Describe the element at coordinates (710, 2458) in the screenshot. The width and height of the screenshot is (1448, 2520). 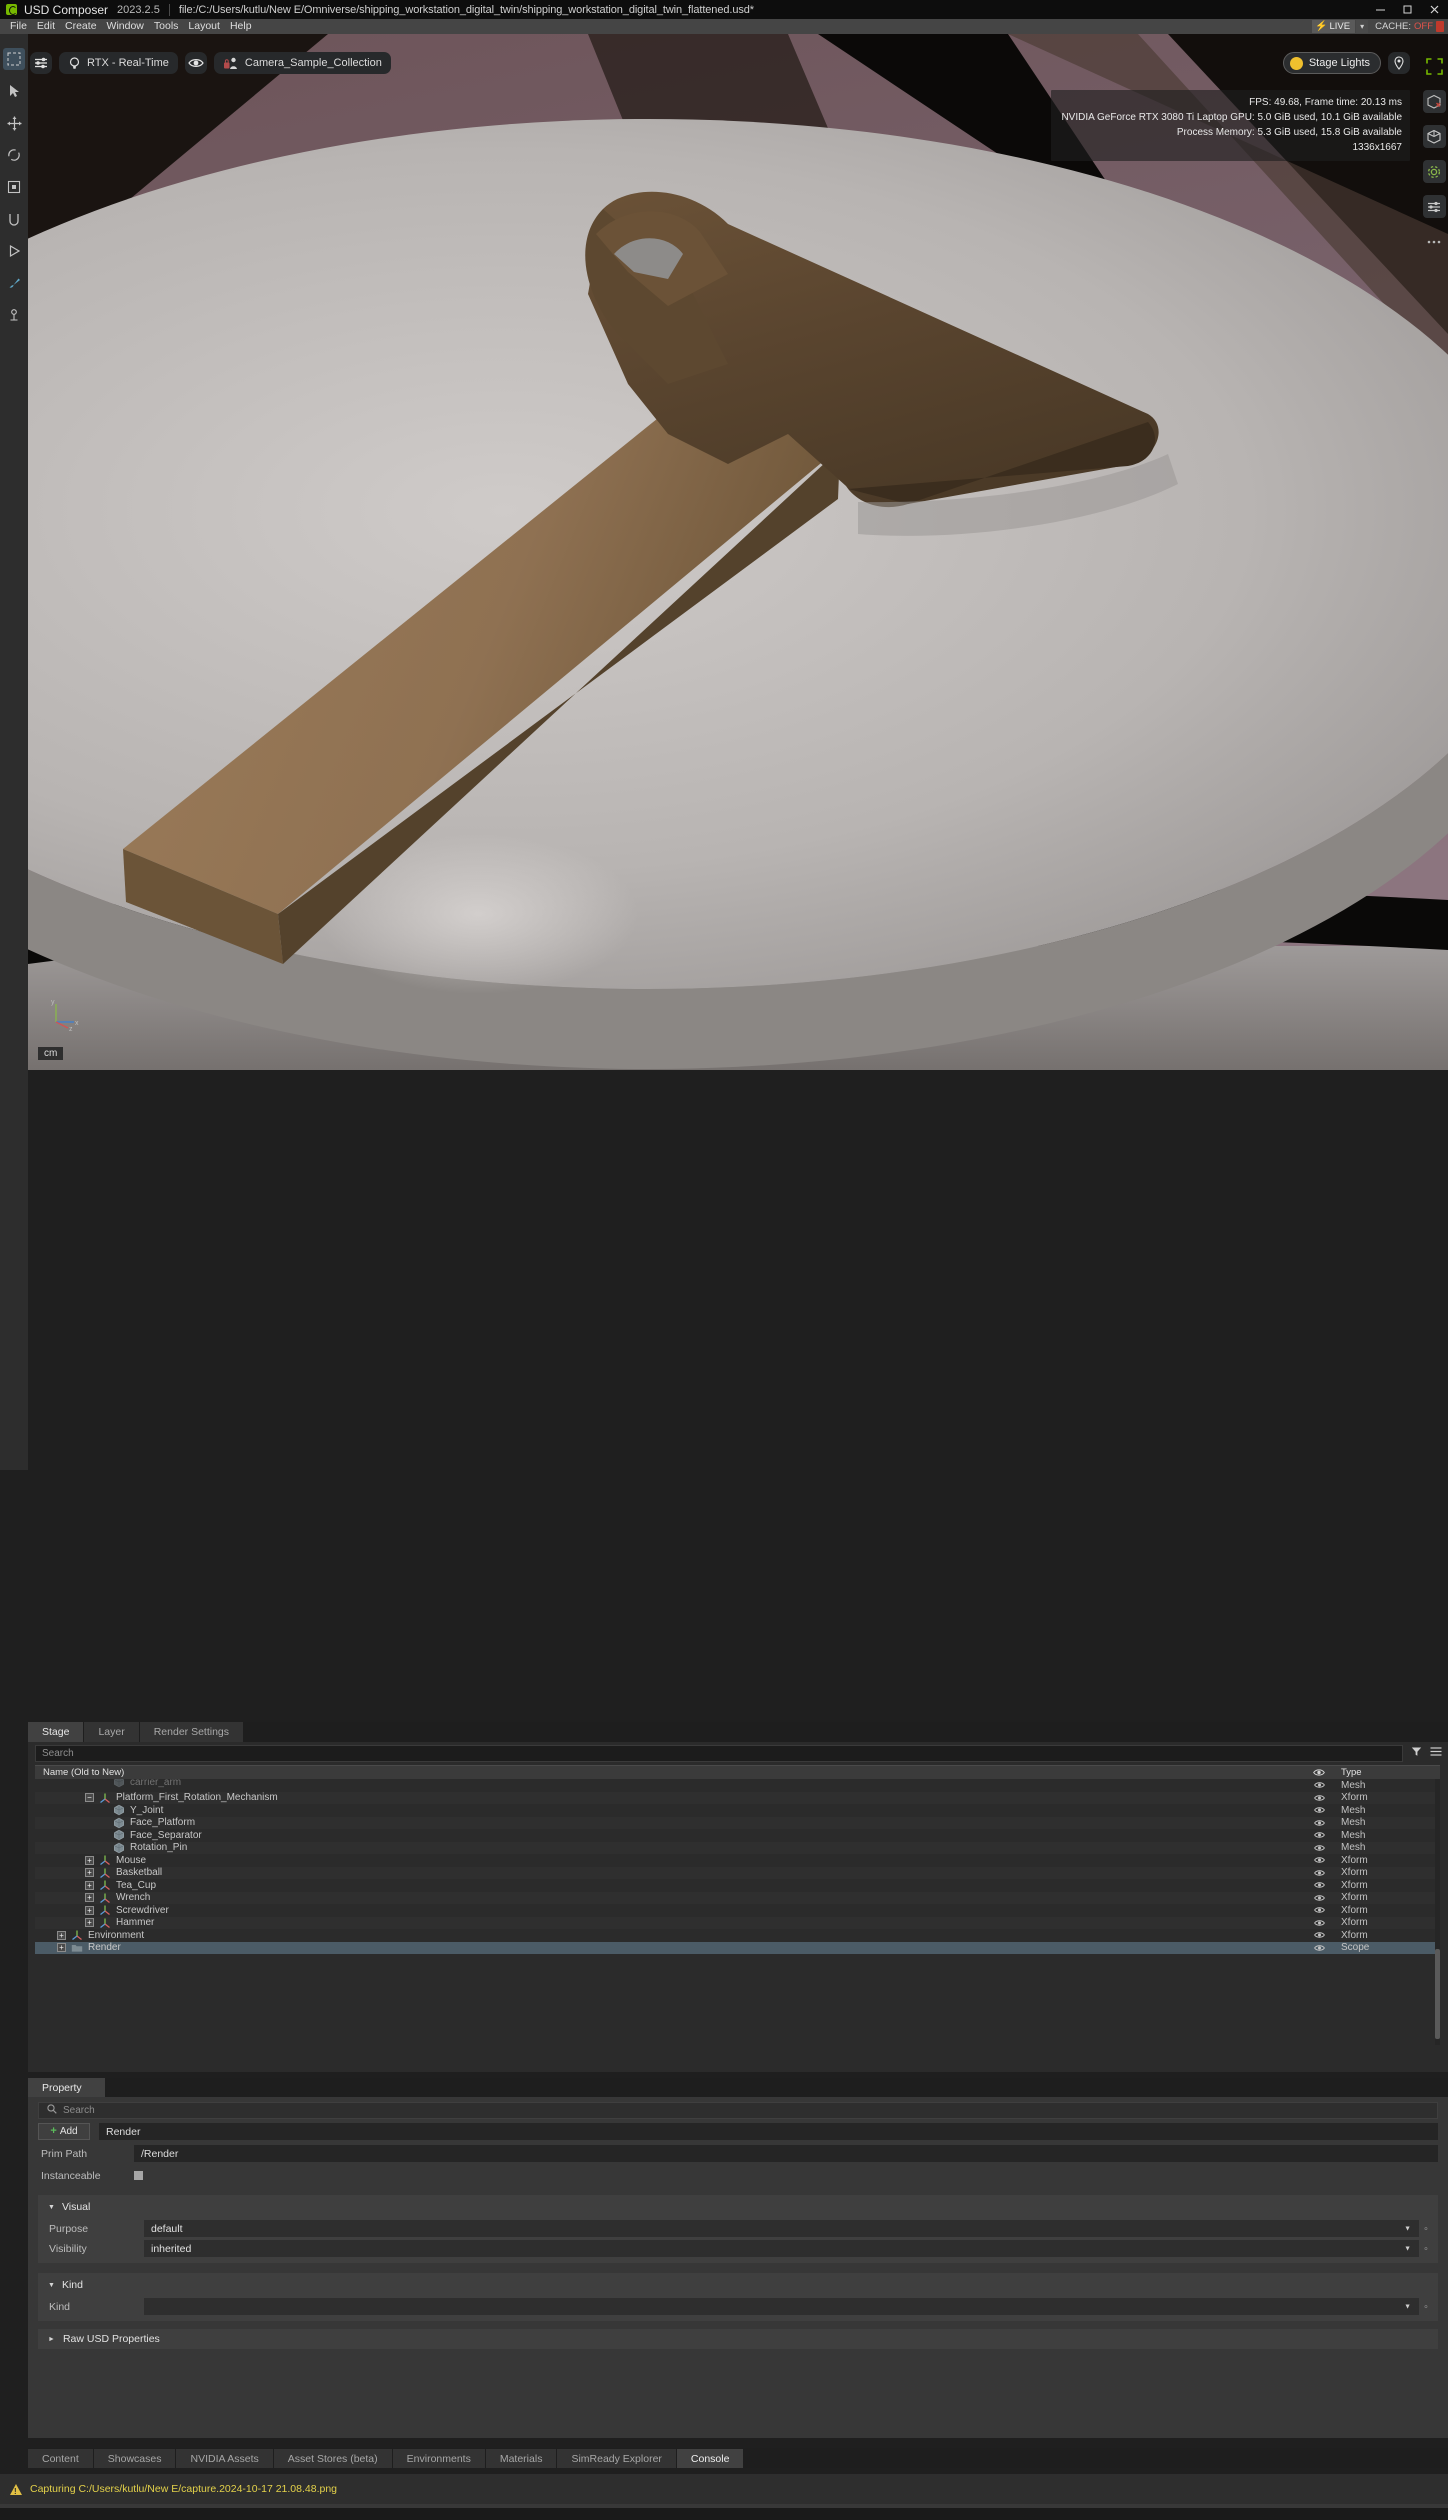
I see `bottom-tab-console: Console` at that location.